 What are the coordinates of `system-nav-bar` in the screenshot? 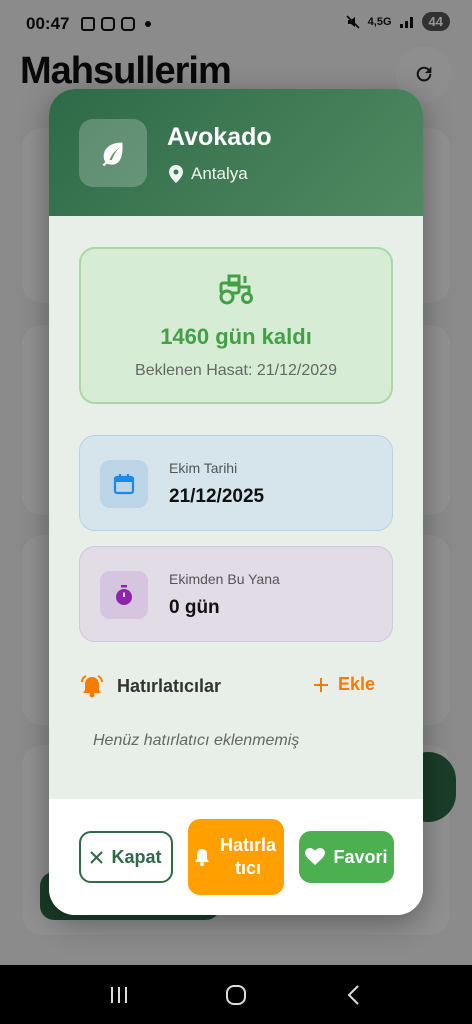 It's located at (236, 994).